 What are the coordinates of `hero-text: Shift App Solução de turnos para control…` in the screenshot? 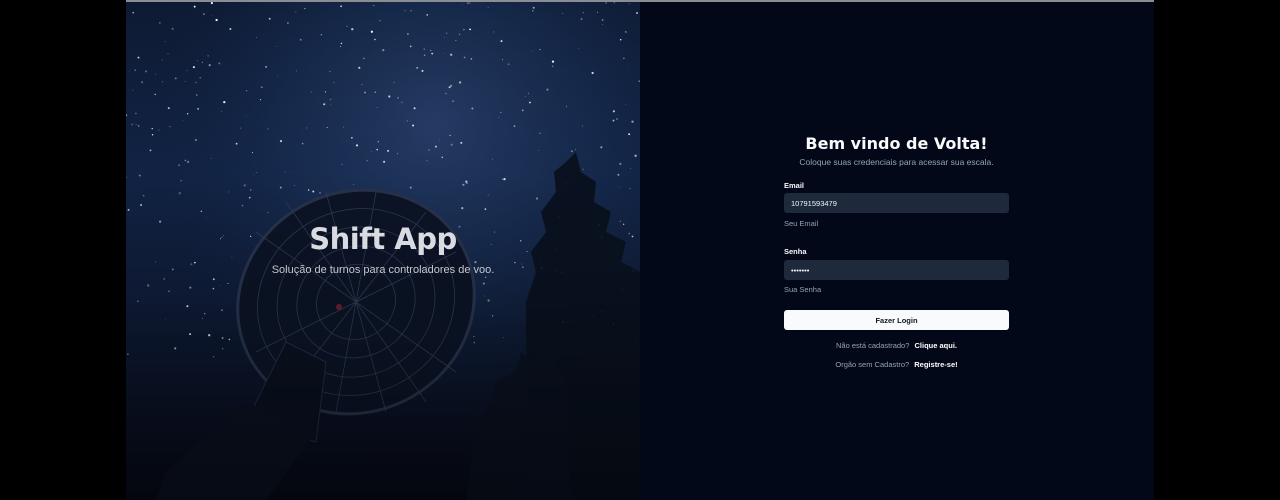 It's located at (383, 249).